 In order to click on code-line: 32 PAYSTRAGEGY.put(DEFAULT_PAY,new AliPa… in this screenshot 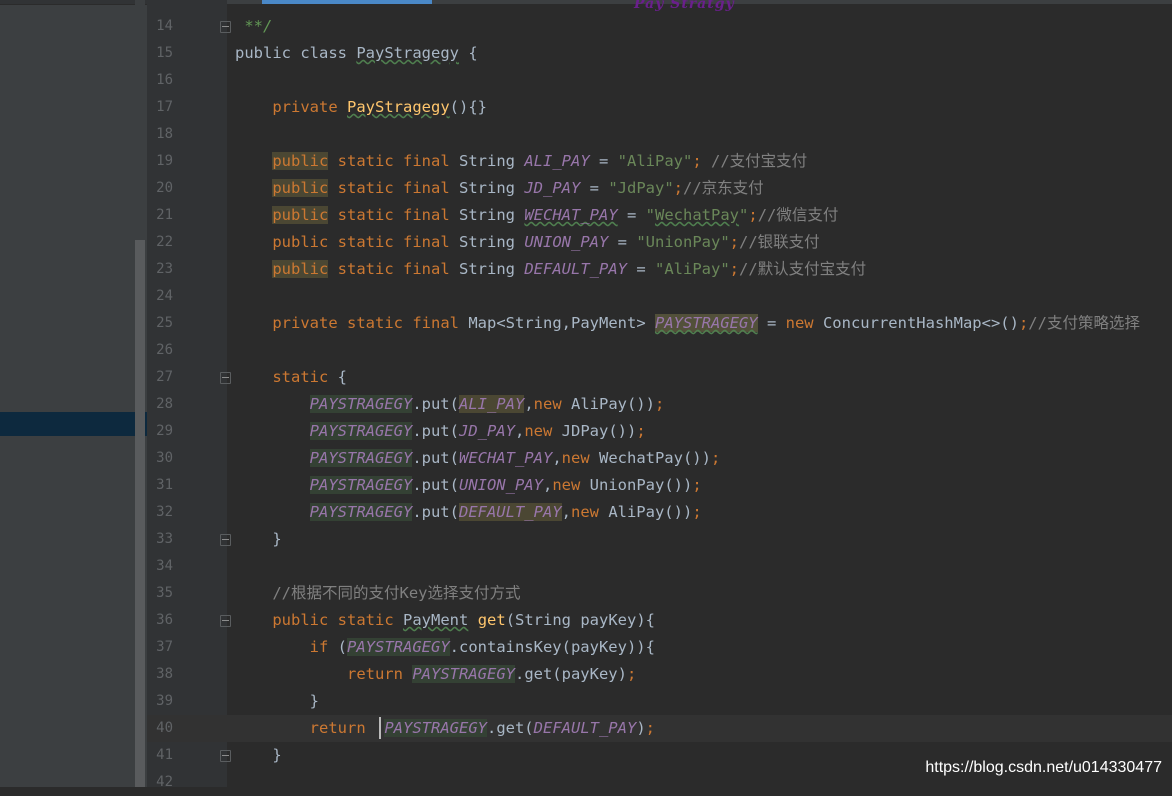, I will do `click(659, 512)`.